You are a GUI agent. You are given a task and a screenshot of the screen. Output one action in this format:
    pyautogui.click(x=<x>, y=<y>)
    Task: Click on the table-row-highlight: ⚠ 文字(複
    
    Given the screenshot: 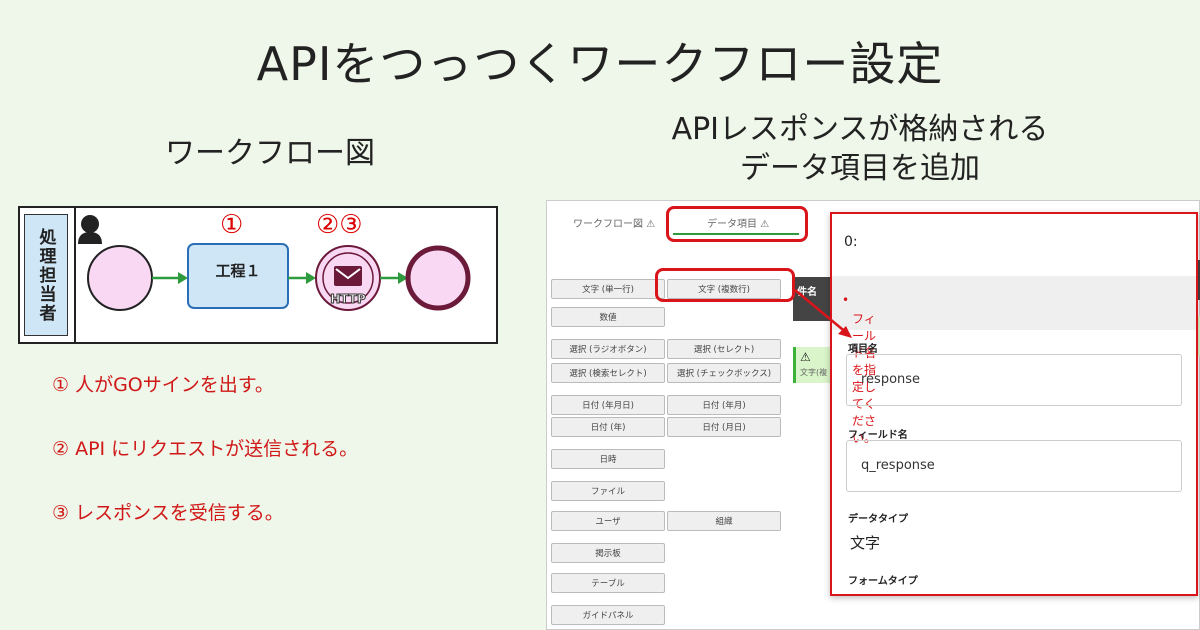 What is the action you would take?
    pyautogui.click(x=813, y=365)
    